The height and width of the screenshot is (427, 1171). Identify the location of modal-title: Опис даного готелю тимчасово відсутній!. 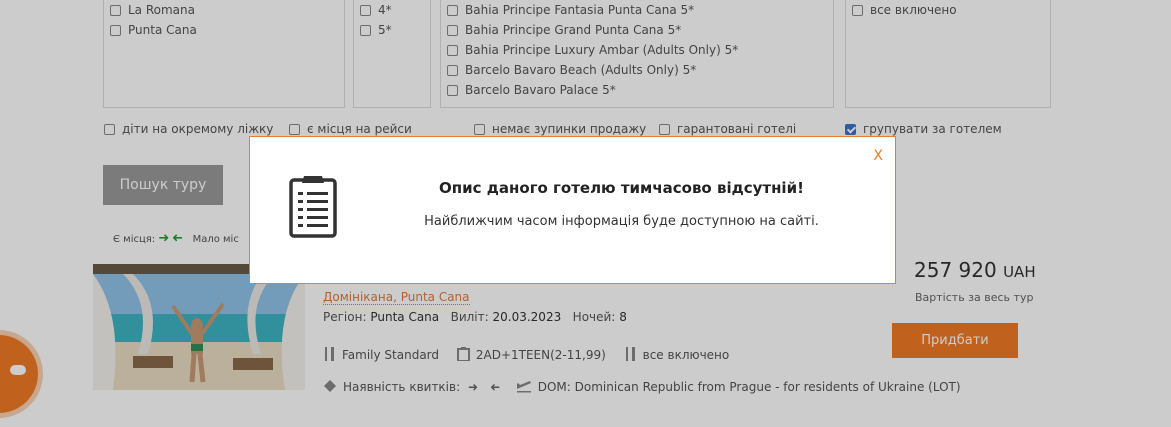
(621, 188).